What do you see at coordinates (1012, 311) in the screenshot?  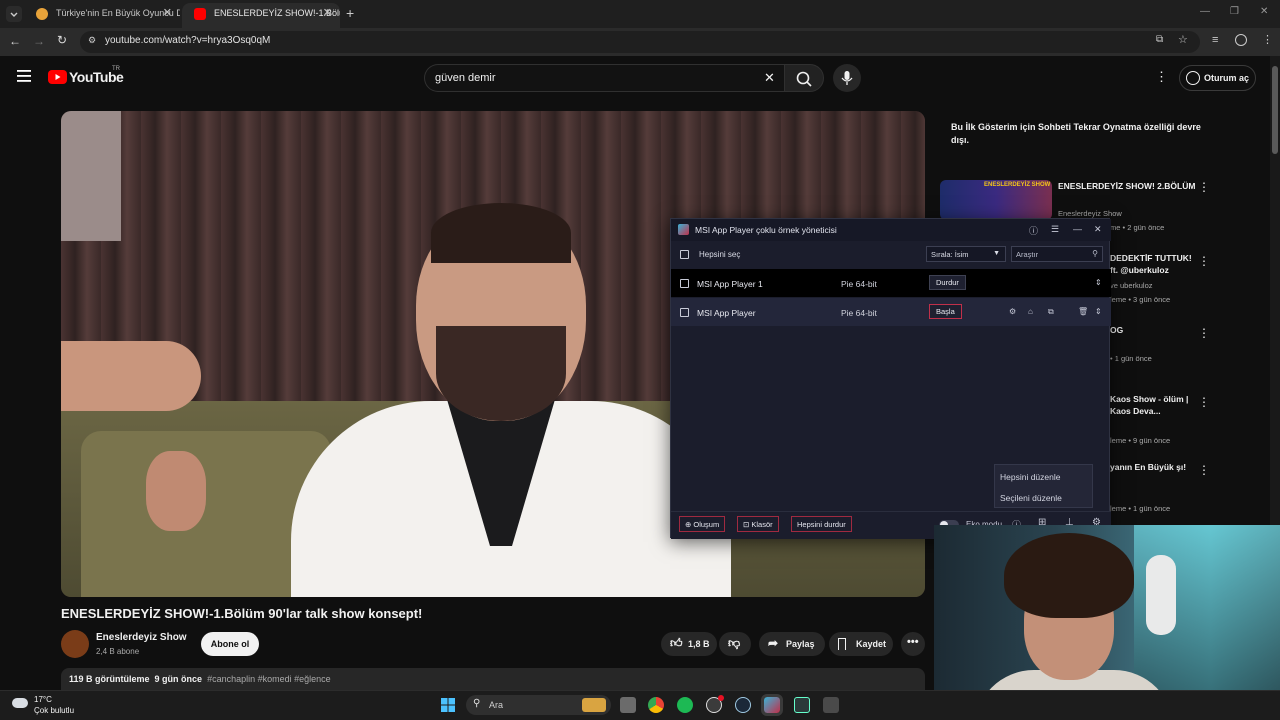 I see `settings-gear-icon: ⚙` at bounding box center [1012, 311].